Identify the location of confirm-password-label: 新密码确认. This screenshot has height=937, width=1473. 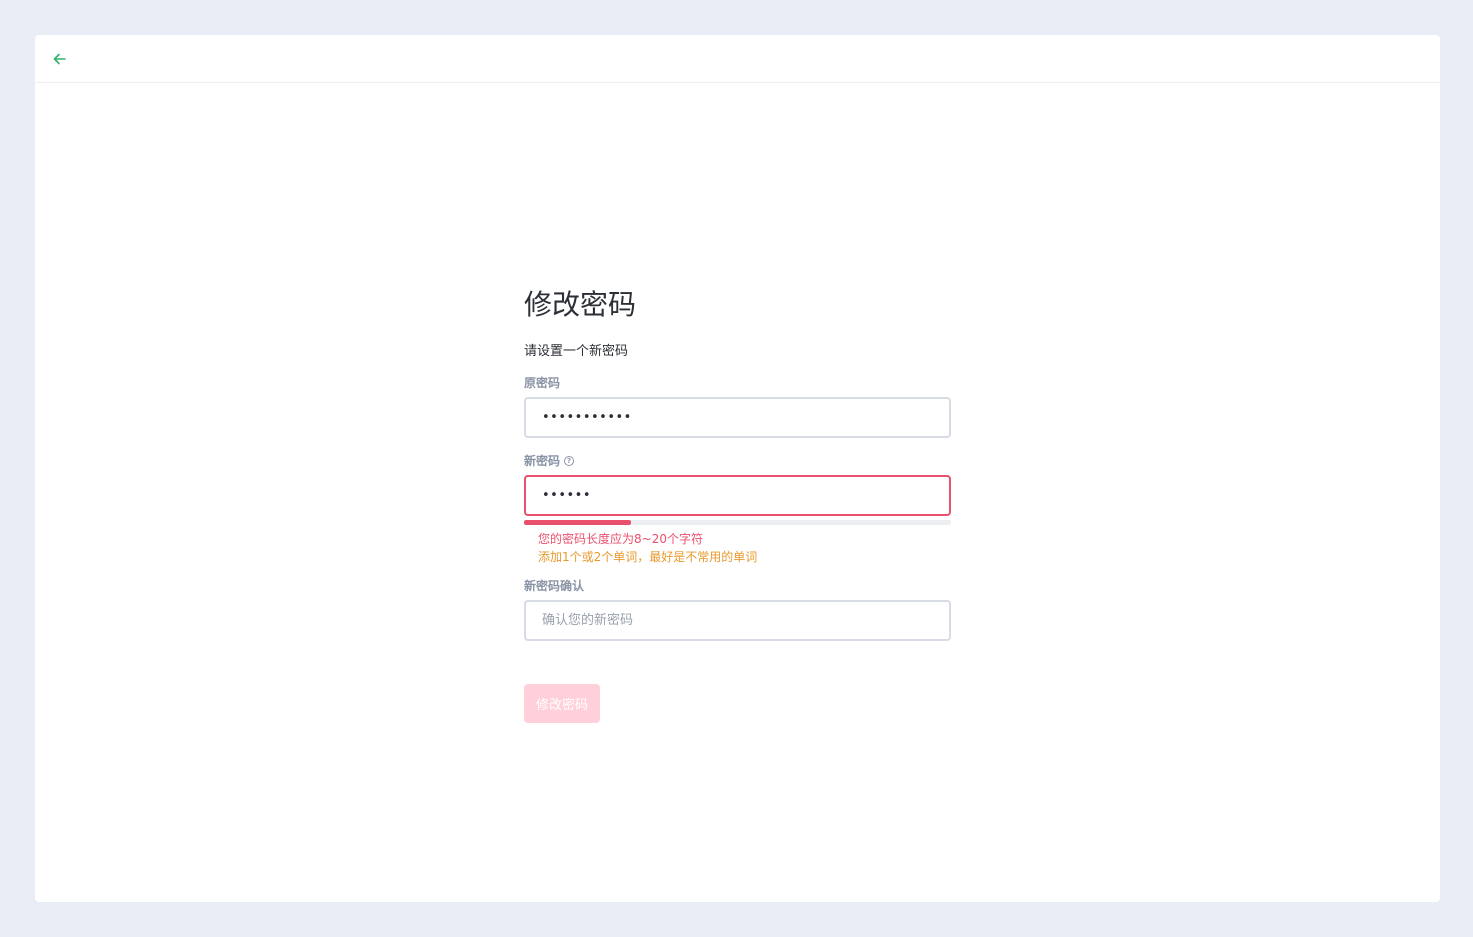
(737, 586).